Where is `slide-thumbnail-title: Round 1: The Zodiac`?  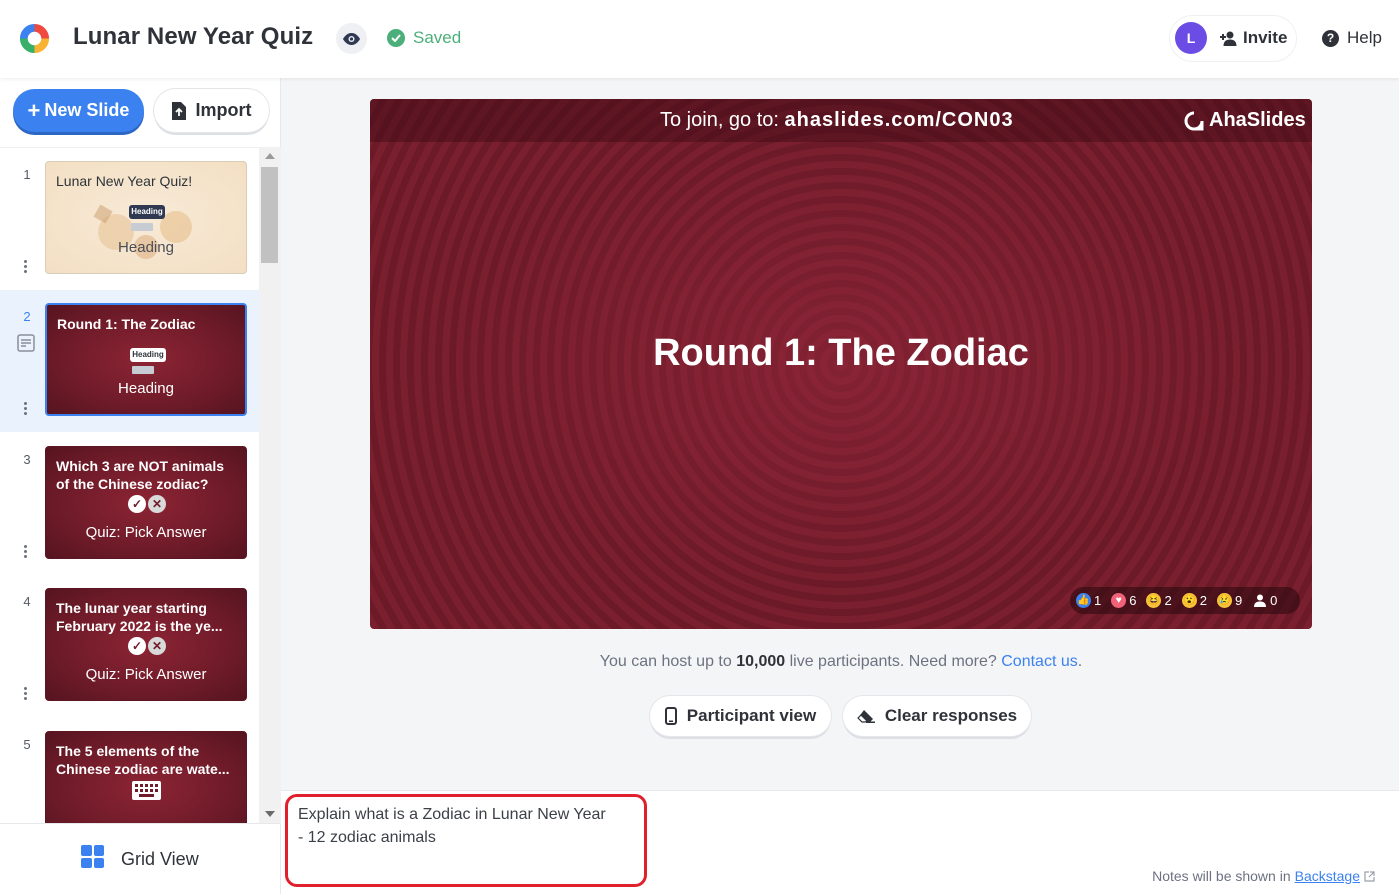
slide-thumbnail-title: Round 1: The Zodiac is located at coordinates (126, 324).